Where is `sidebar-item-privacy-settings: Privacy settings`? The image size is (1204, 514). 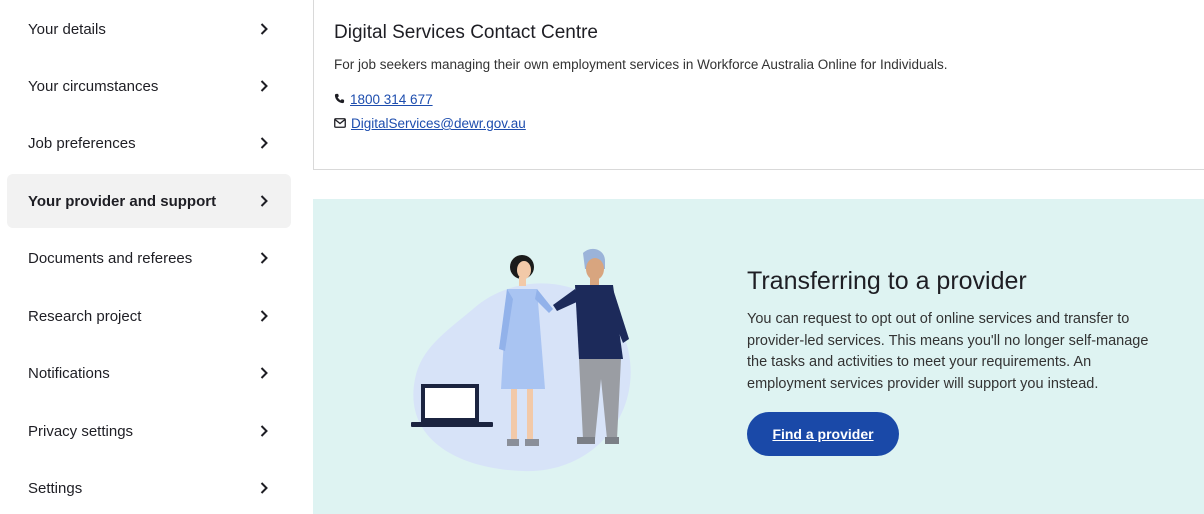
sidebar-item-privacy-settings: Privacy settings is located at coordinates (149, 431).